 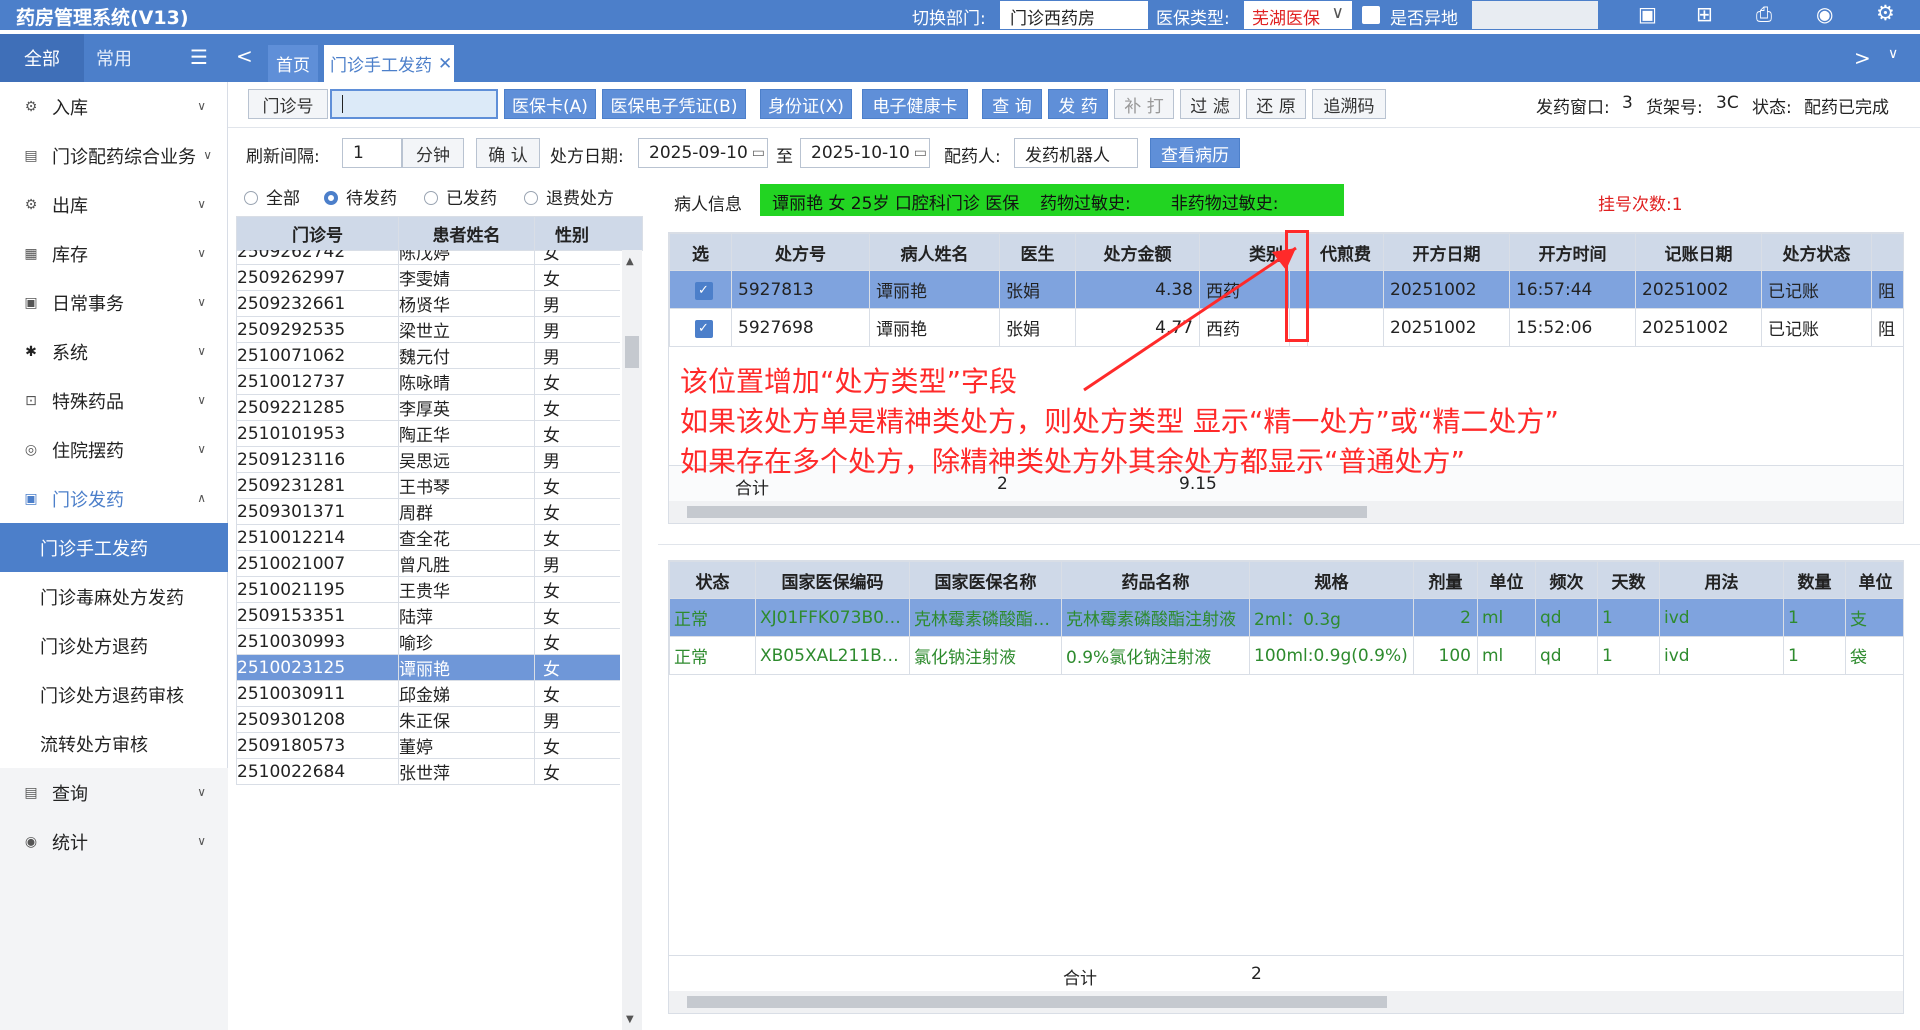 I want to click on insurance-card-button: 医保卡(A), so click(x=550, y=104).